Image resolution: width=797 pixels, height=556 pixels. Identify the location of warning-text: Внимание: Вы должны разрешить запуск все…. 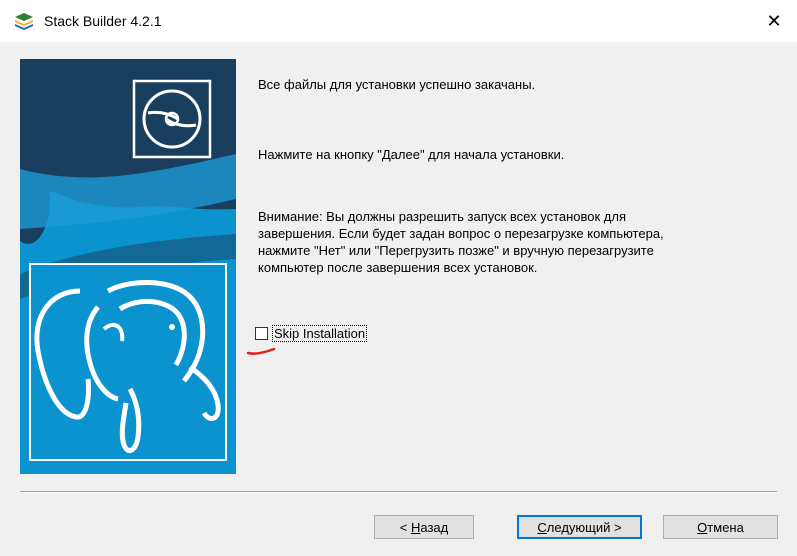
(461, 242).